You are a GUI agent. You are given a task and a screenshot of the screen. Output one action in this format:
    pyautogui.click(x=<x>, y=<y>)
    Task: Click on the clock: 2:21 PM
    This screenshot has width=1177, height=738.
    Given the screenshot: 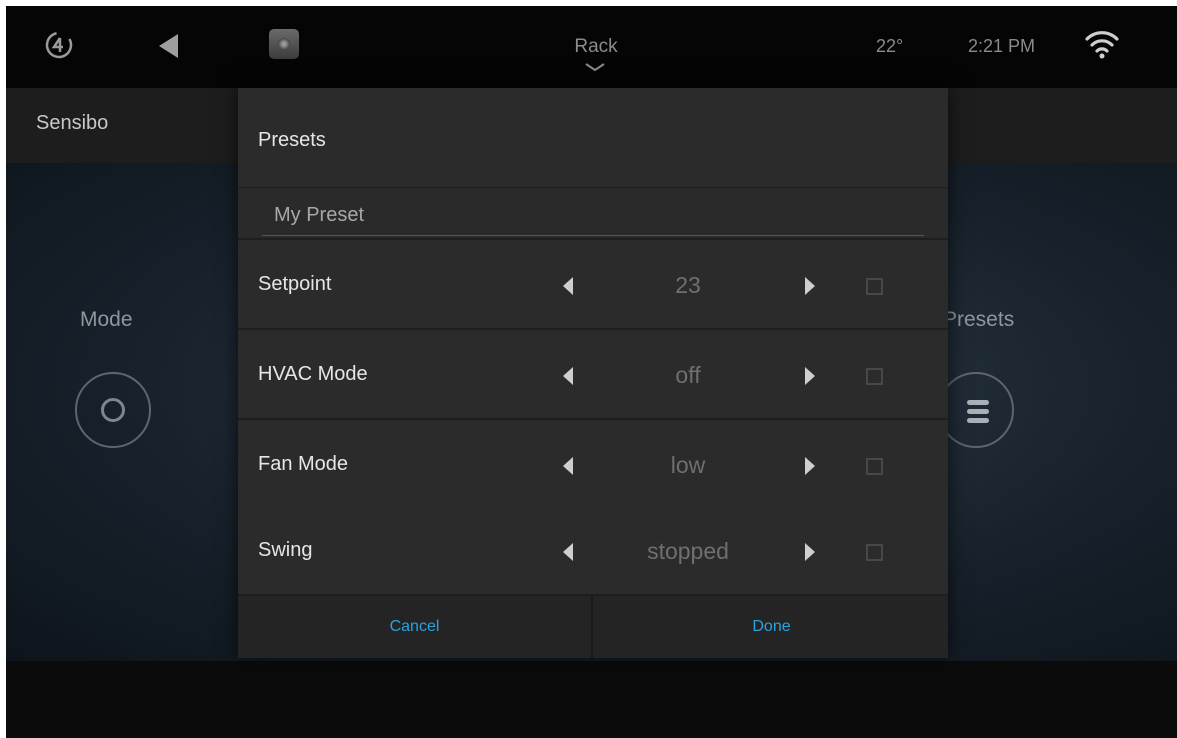 What is the action you would take?
    pyautogui.click(x=1002, y=46)
    